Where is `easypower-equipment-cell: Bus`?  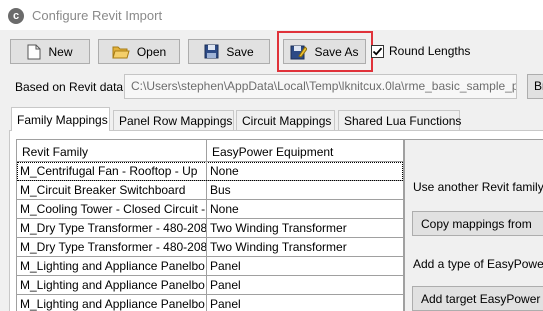 easypower-equipment-cell: Bus is located at coordinates (305, 190).